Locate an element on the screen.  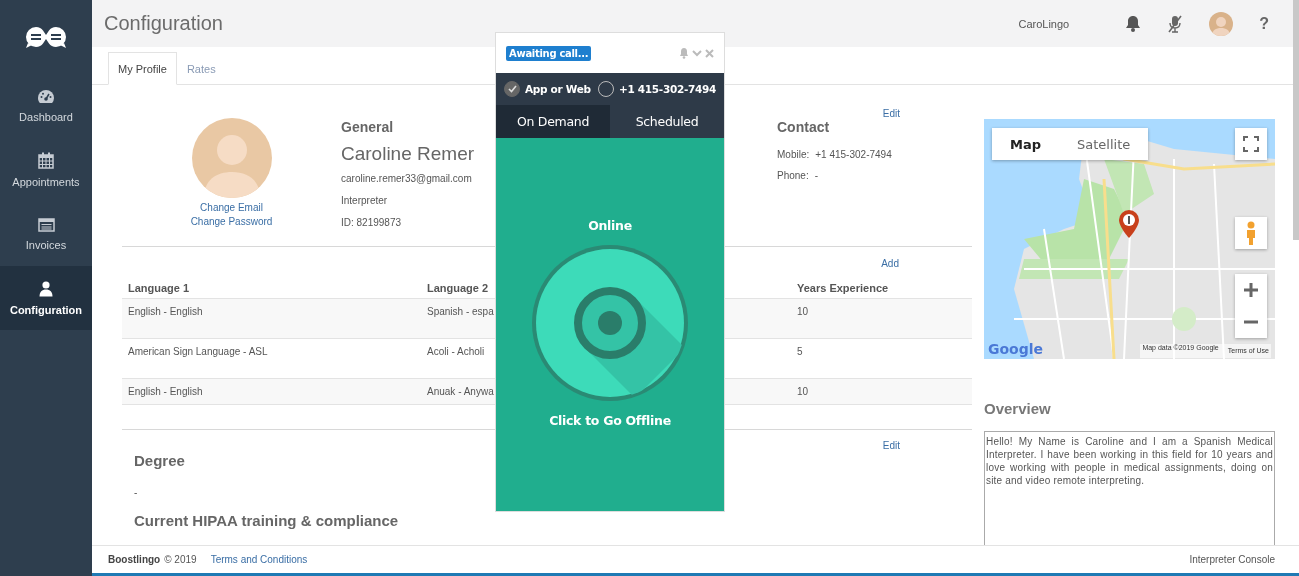
profile-detail: caroline.remer33@gmail.com is located at coordinates (406, 178).